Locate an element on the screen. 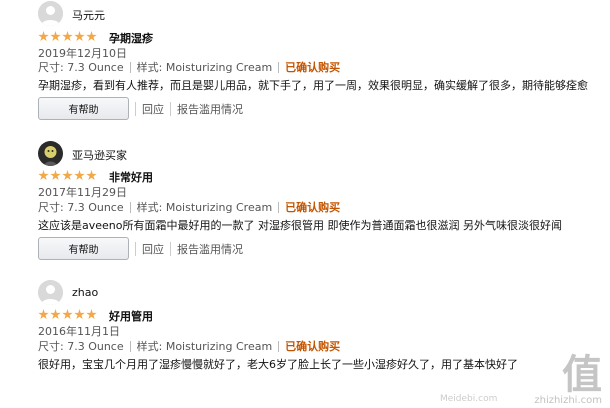 Image resolution: width=610 pixels, height=408 pixels. profile-photo-icon is located at coordinates (50, 153).